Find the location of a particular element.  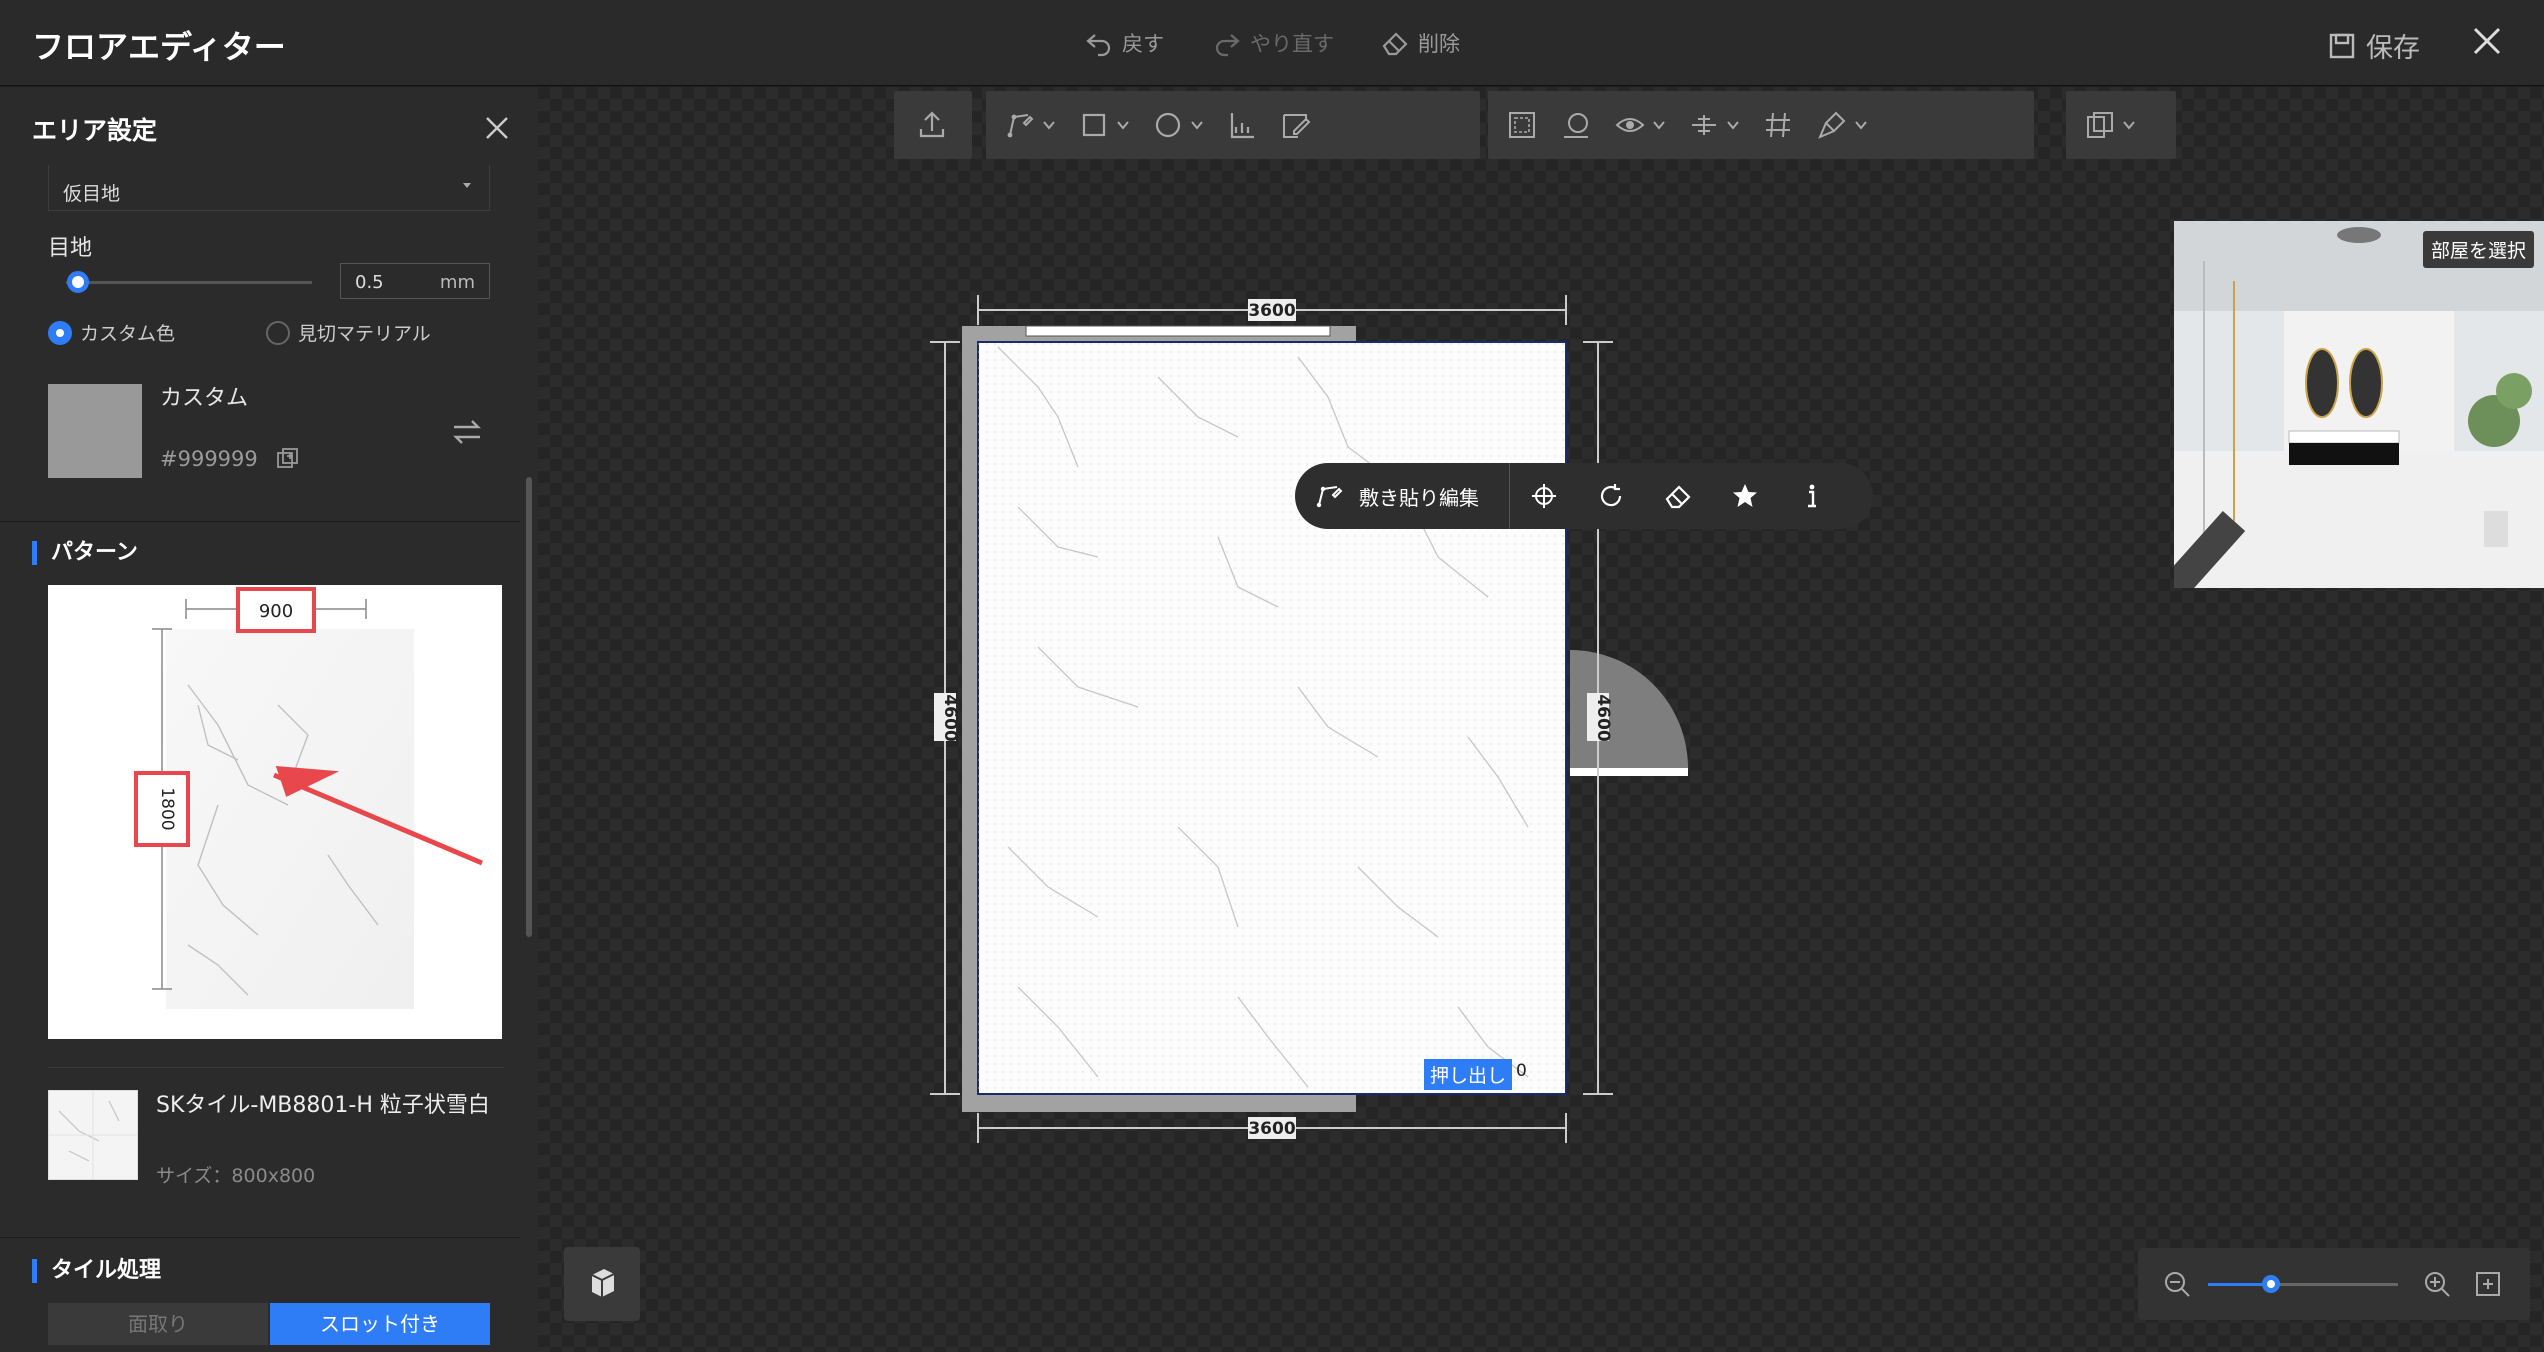

panel-title: エリア設定 is located at coordinates (95, 130).